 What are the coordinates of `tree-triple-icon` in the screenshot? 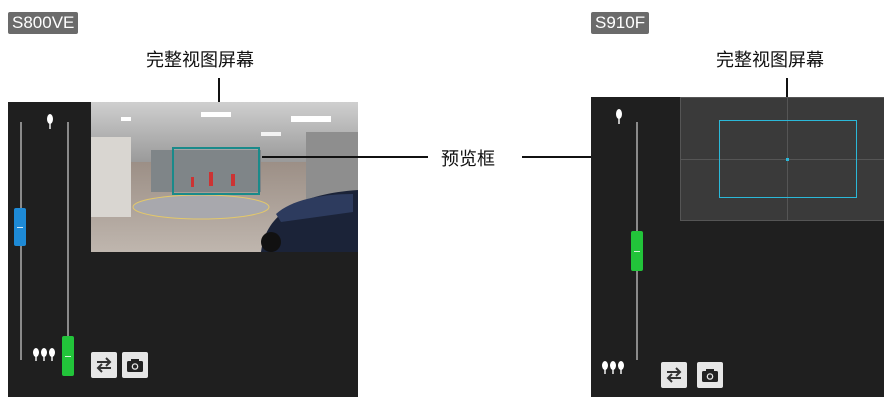 It's located at (44, 356).